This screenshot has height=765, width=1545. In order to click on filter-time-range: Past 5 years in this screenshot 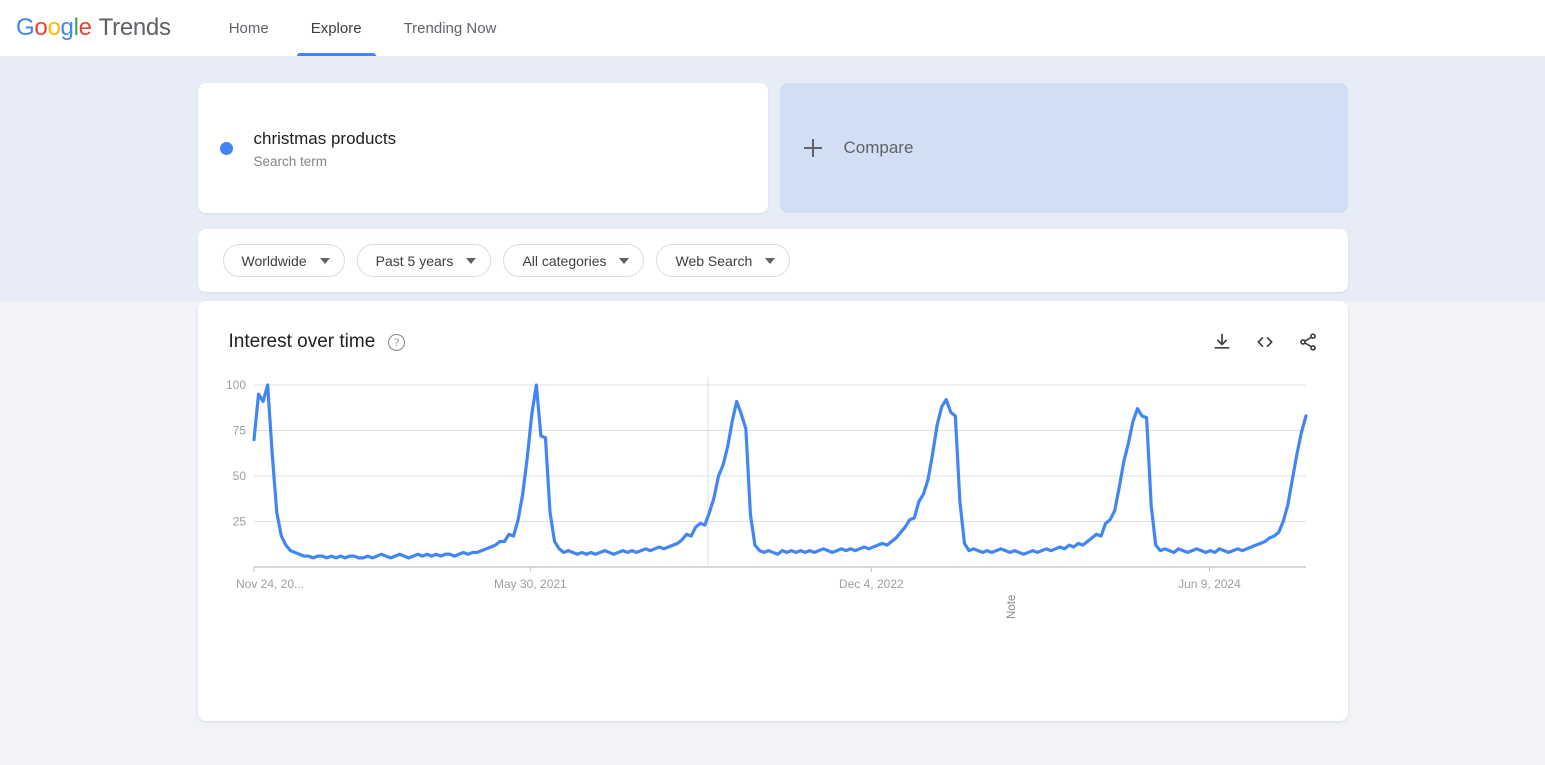, I will do `click(424, 260)`.